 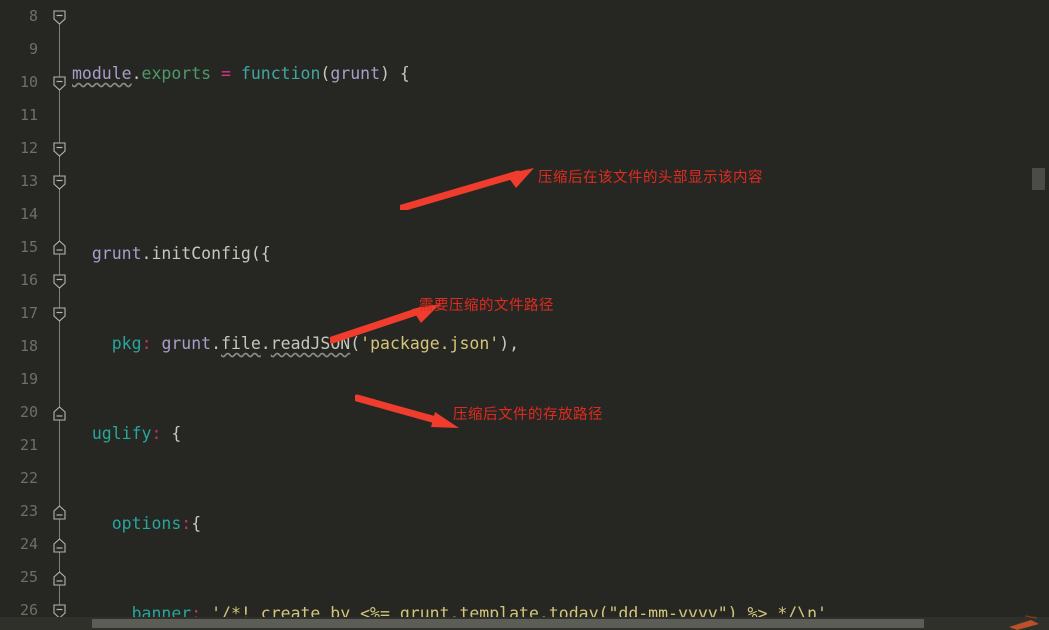 What do you see at coordinates (201, 253) in the screenshot?
I see `token-initconfig: initConfig` at bounding box center [201, 253].